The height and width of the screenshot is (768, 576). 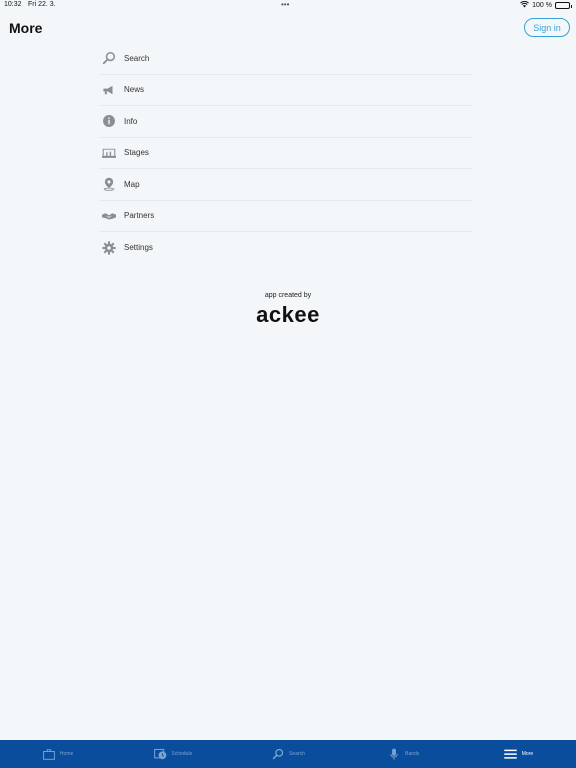 I want to click on status-time: 10:32, so click(x=13, y=4).